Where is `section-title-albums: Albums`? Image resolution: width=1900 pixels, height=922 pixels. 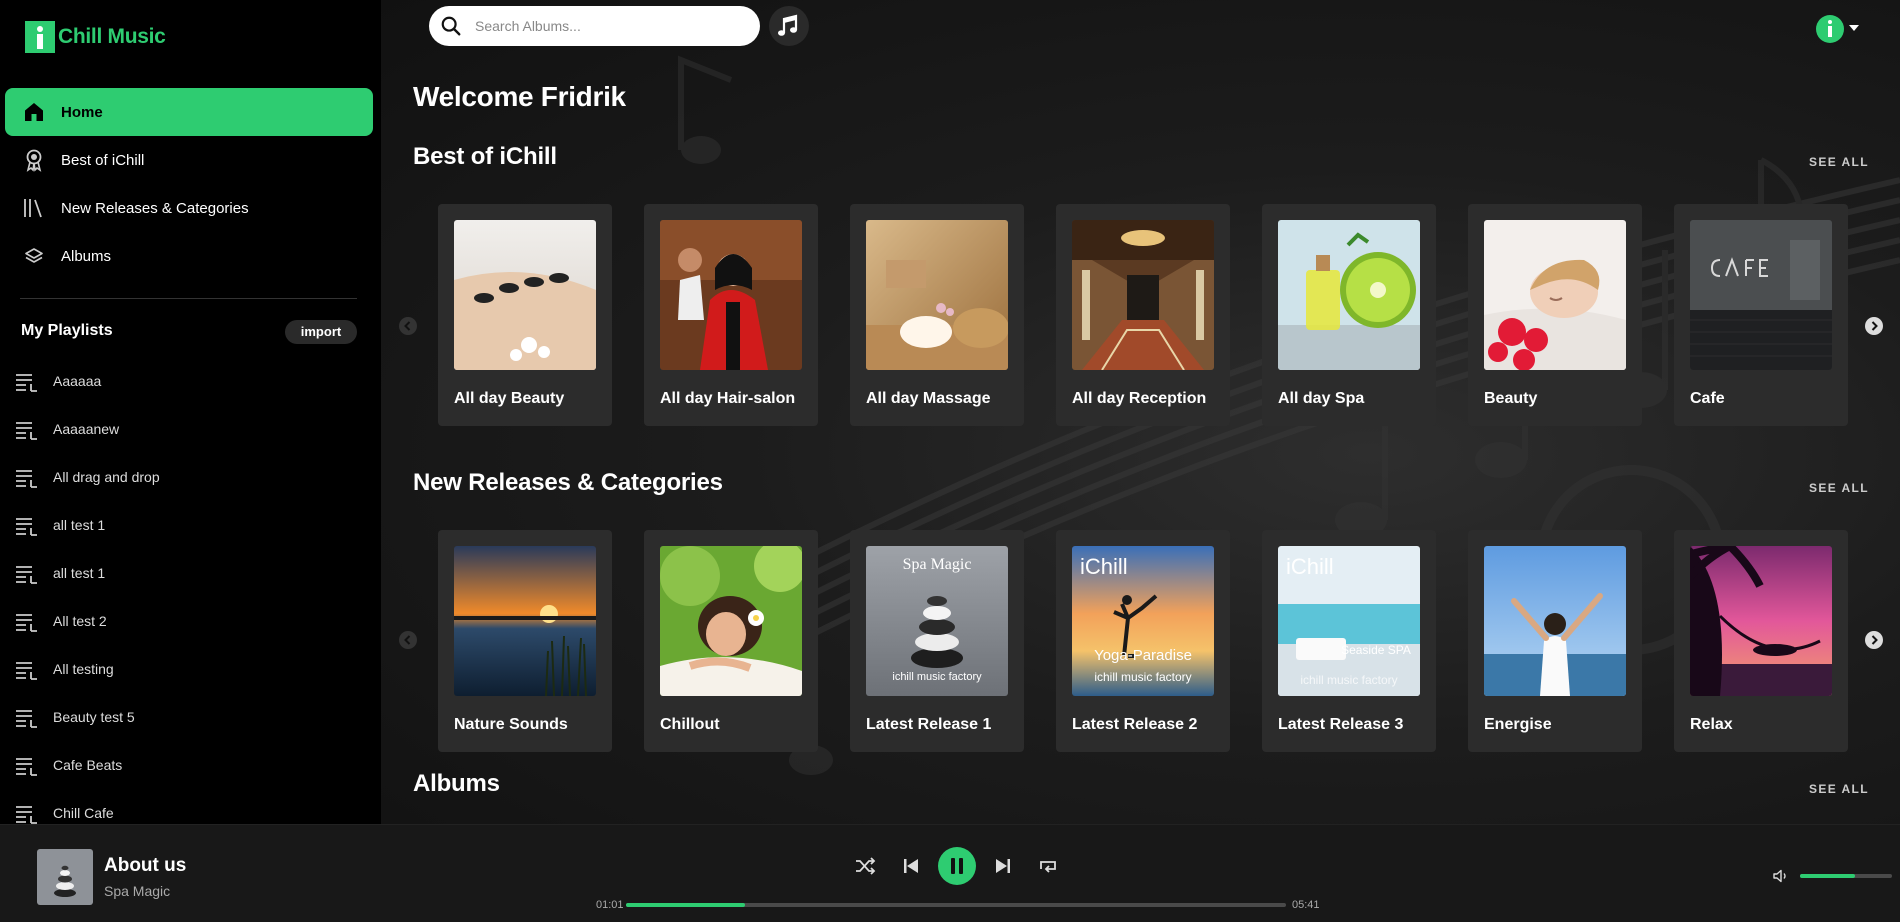 section-title-albums: Albums is located at coordinates (456, 783).